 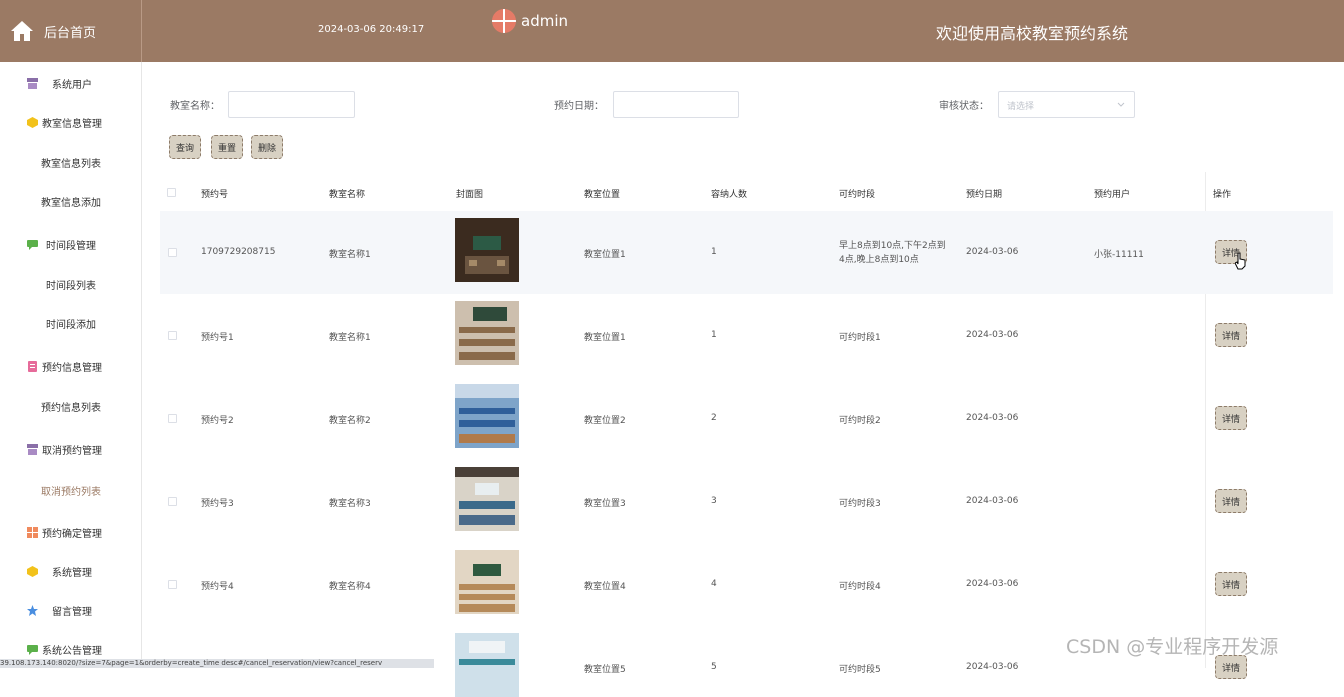 What do you see at coordinates (227, 147) in the screenshot?
I see `reset-button: 重置` at bounding box center [227, 147].